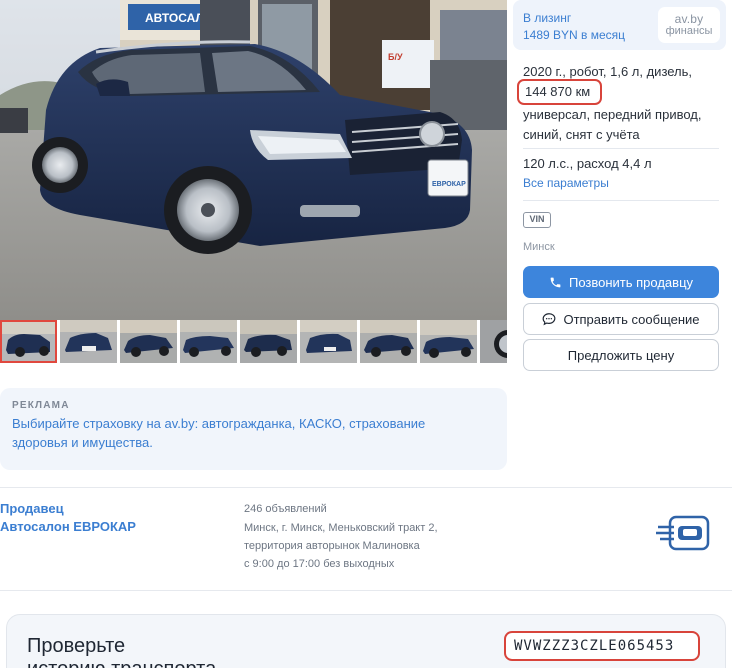 The width and height of the screenshot is (732, 668). I want to click on seller-address-line1: Минск, г. Минск, Меньковский тракт 2,, so click(341, 528).